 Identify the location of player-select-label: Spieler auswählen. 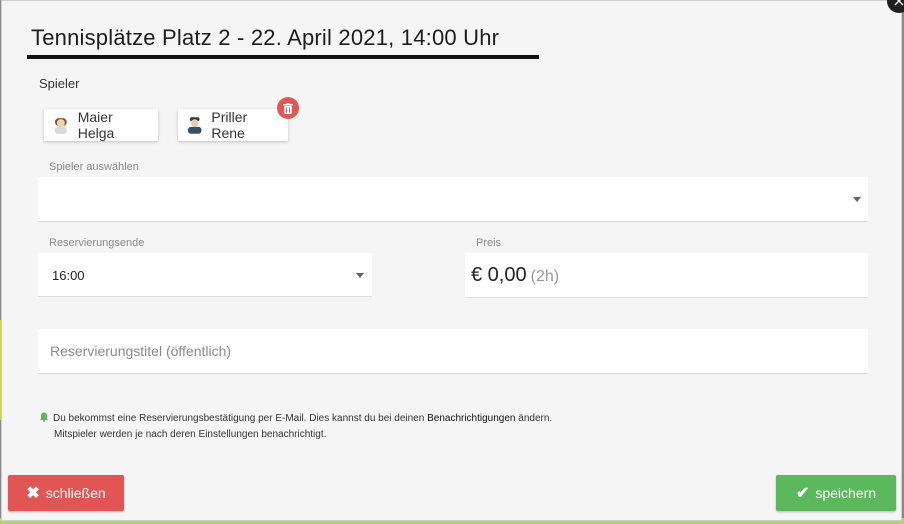
(94, 167).